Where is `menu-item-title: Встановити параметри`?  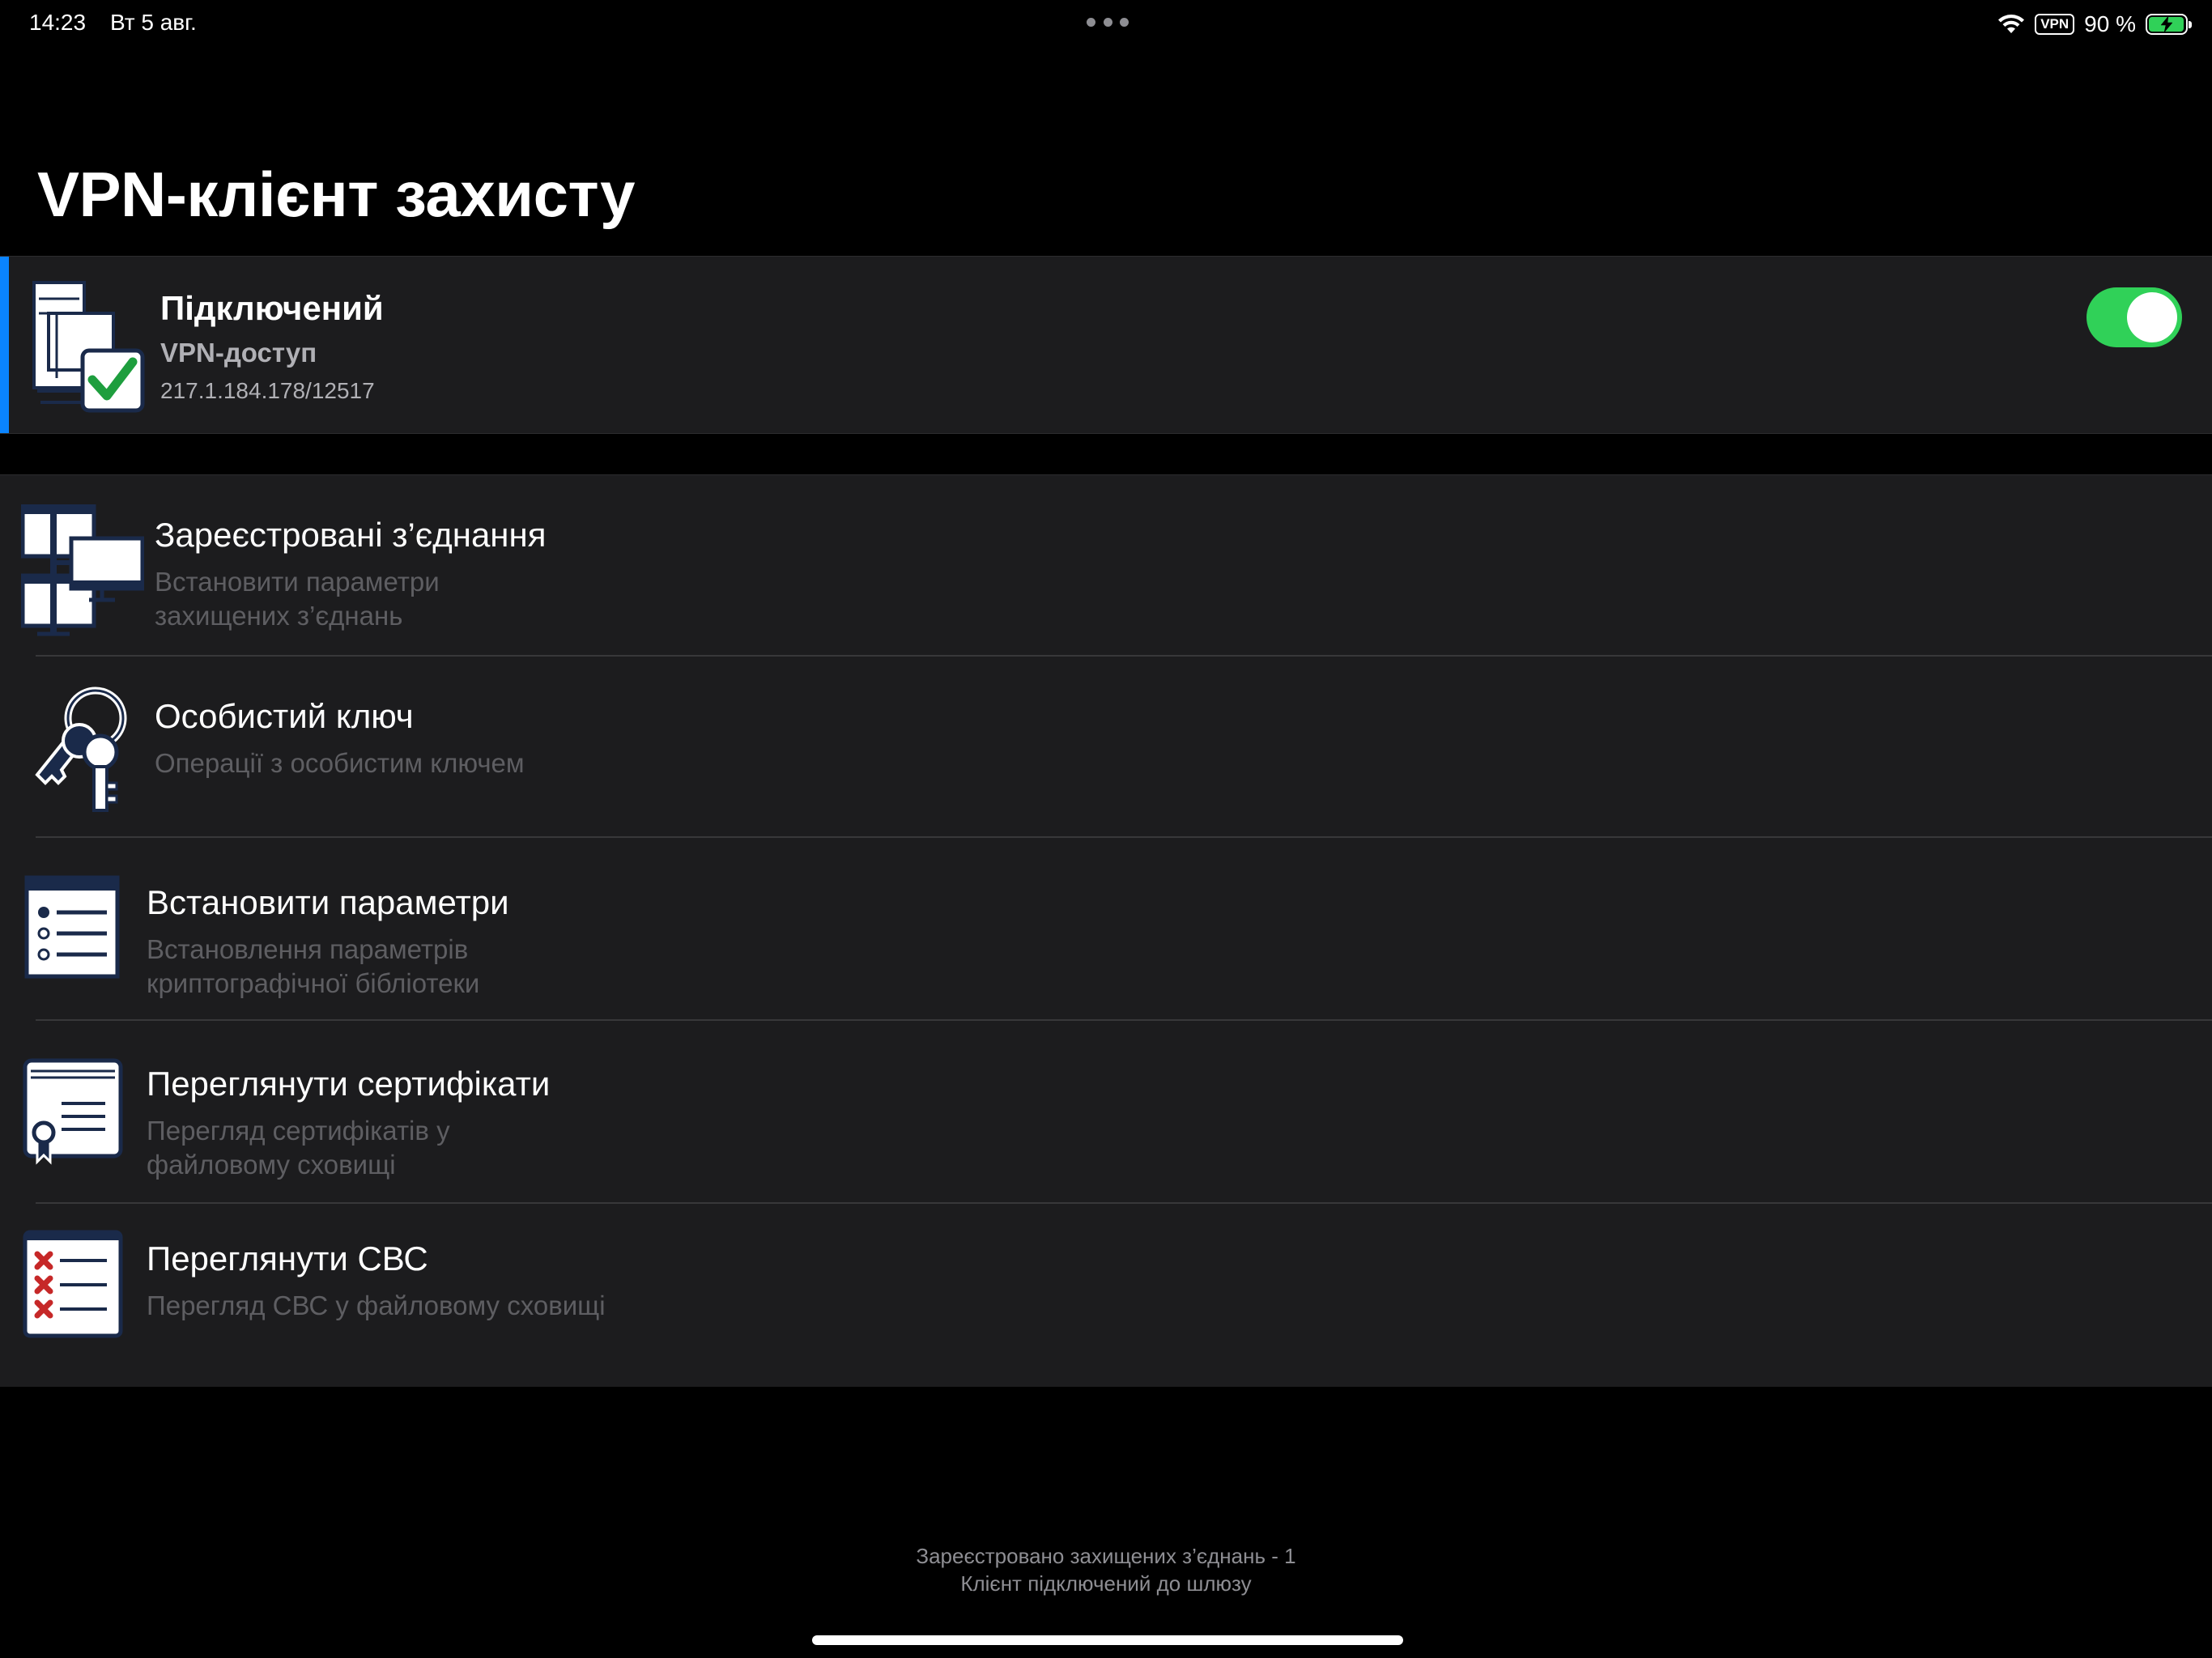 menu-item-title: Встановити параметри is located at coordinates (328, 902).